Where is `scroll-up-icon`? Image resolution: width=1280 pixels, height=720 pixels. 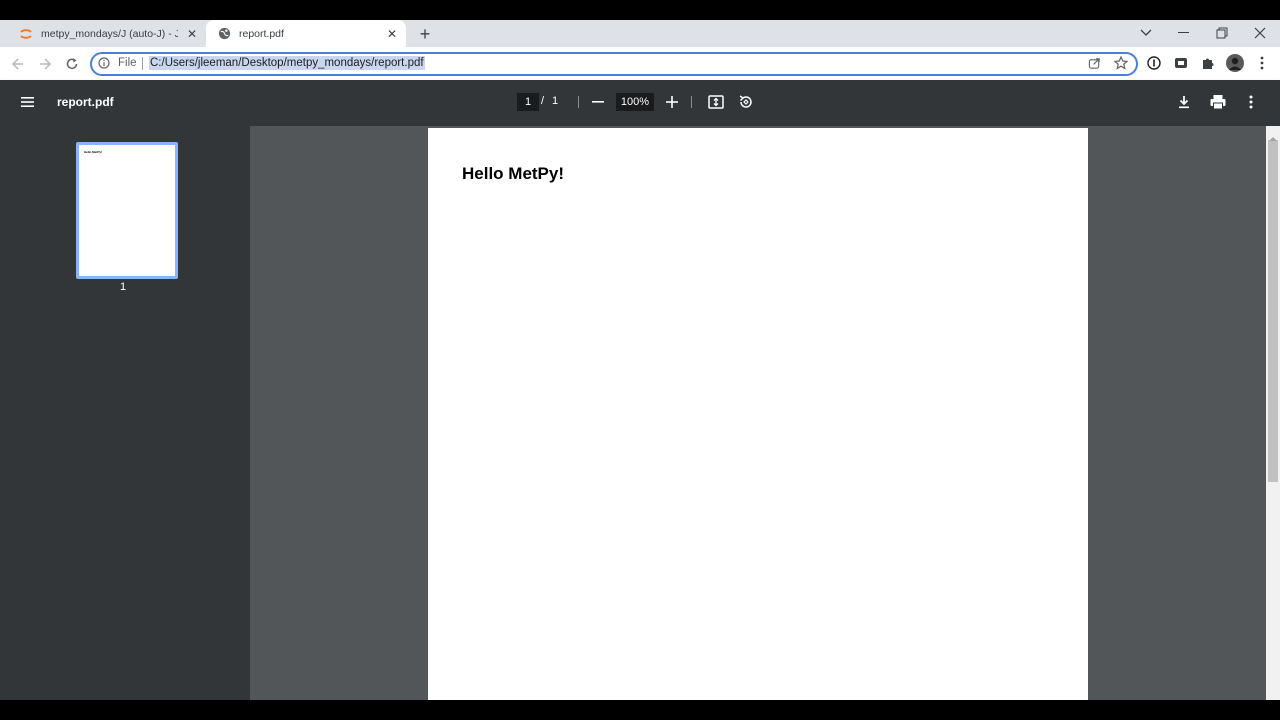
scroll-up-icon is located at coordinates (1273, 135).